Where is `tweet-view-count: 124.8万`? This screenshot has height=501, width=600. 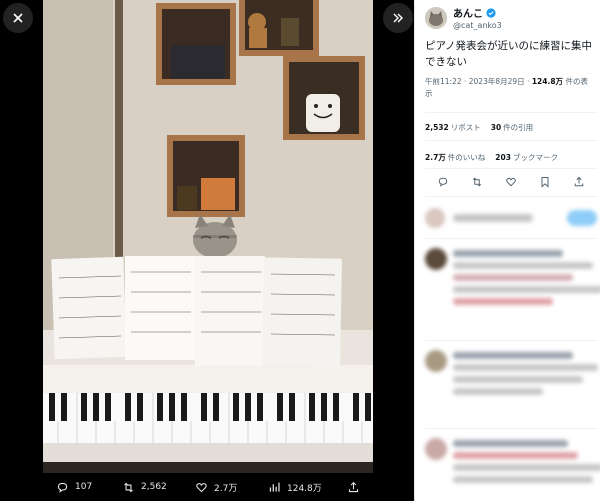
tweet-view-count: 124.8万 is located at coordinates (547, 81).